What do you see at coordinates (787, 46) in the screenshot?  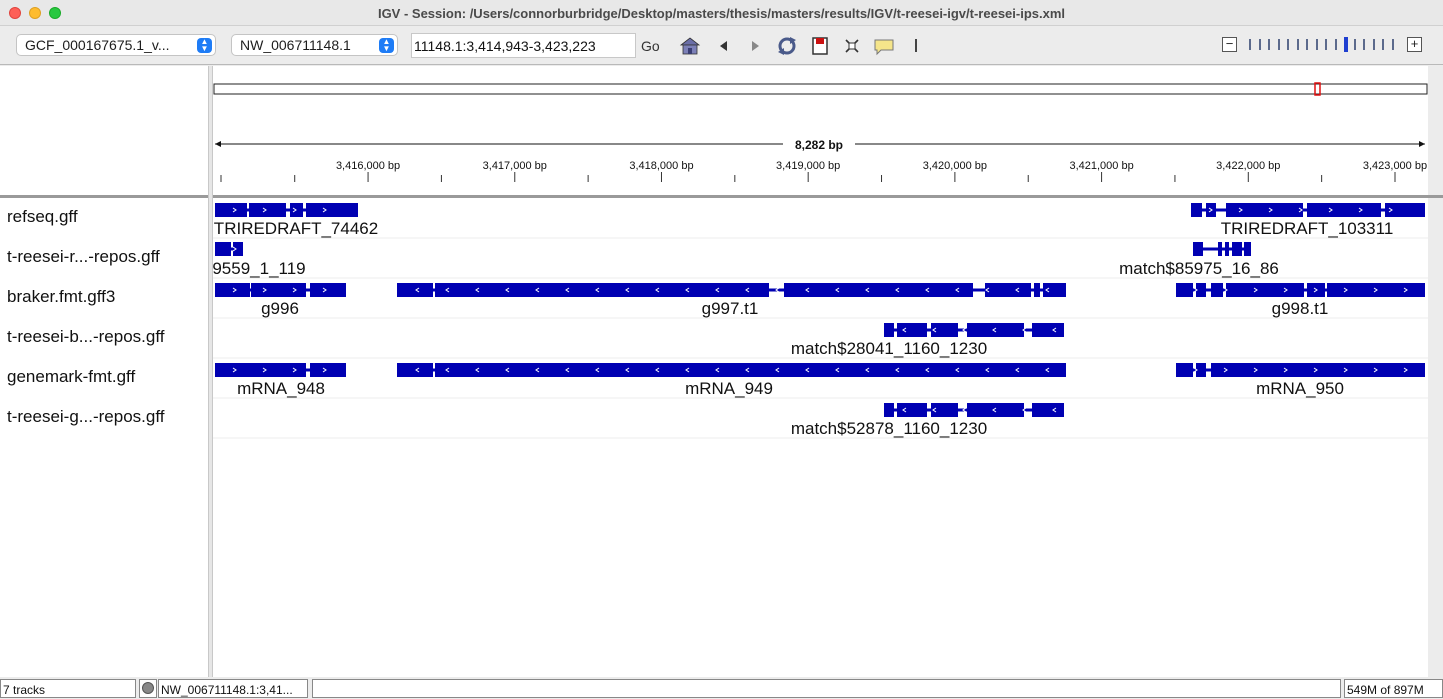 I see `refresh-icon` at bounding box center [787, 46].